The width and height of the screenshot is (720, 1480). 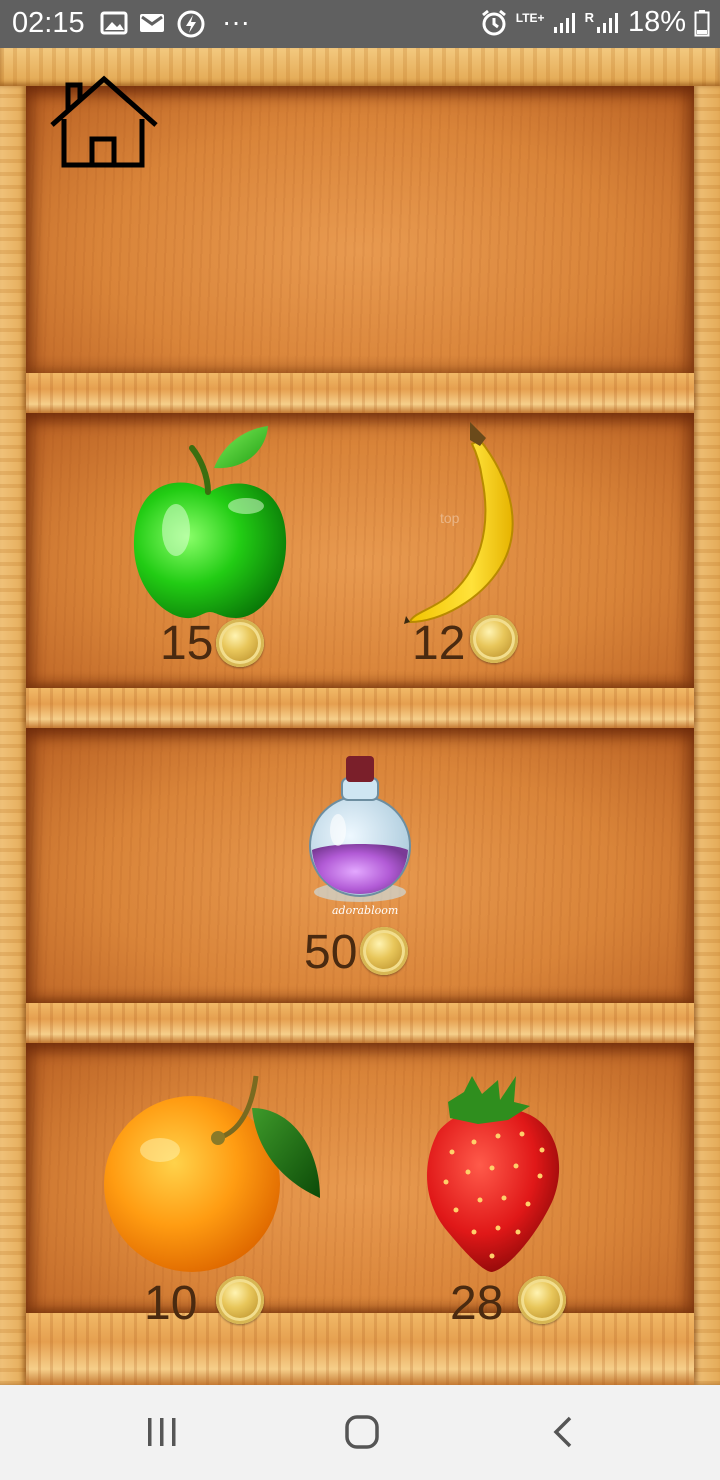 What do you see at coordinates (707, 735) in the screenshot?
I see `shelf-right-frame` at bounding box center [707, 735].